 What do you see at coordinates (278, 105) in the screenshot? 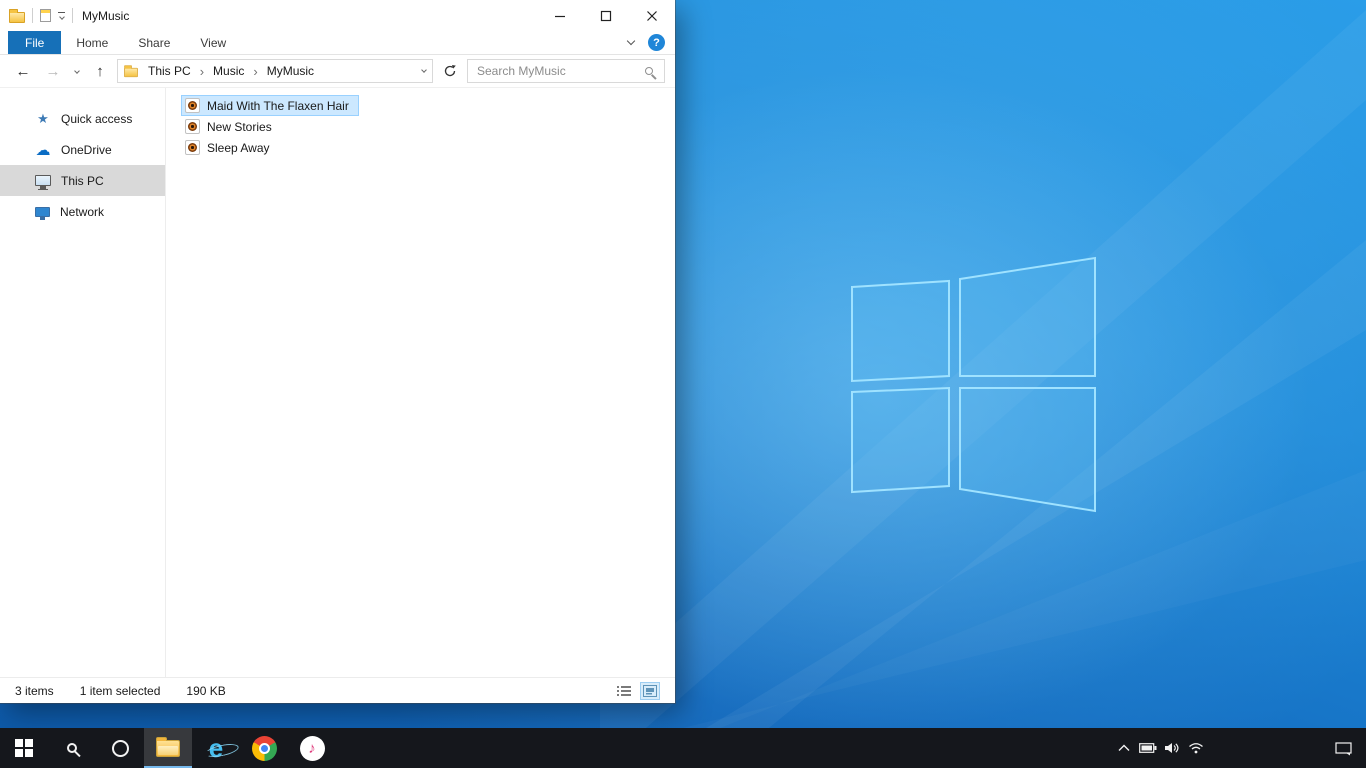
I see `file-name: Maid With The Flaxen Hair` at bounding box center [278, 105].